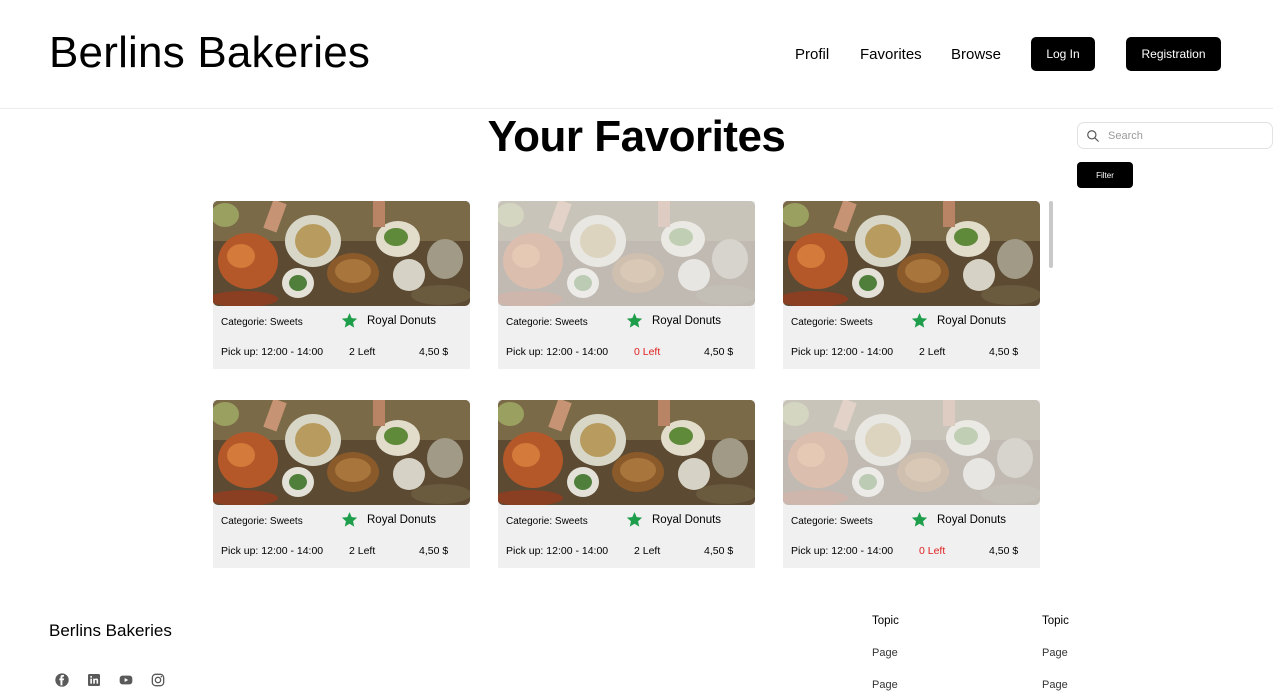  Describe the element at coordinates (1063, 54) in the screenshot. I see `login-button: Log In` at that location.